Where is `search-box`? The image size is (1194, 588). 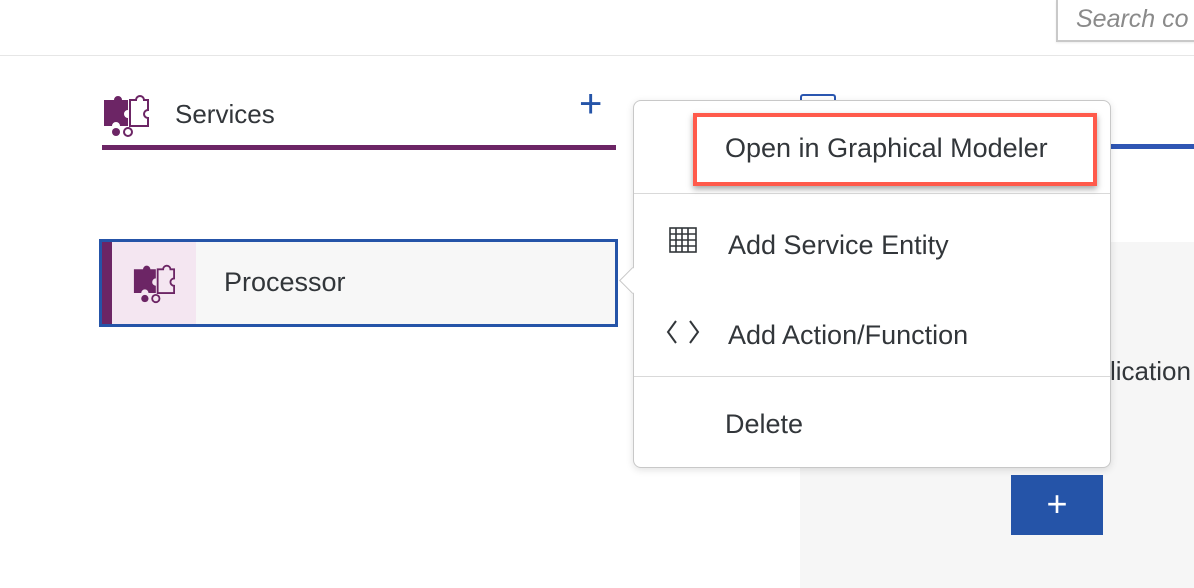
search-box is located at coordinates (1125, 21).